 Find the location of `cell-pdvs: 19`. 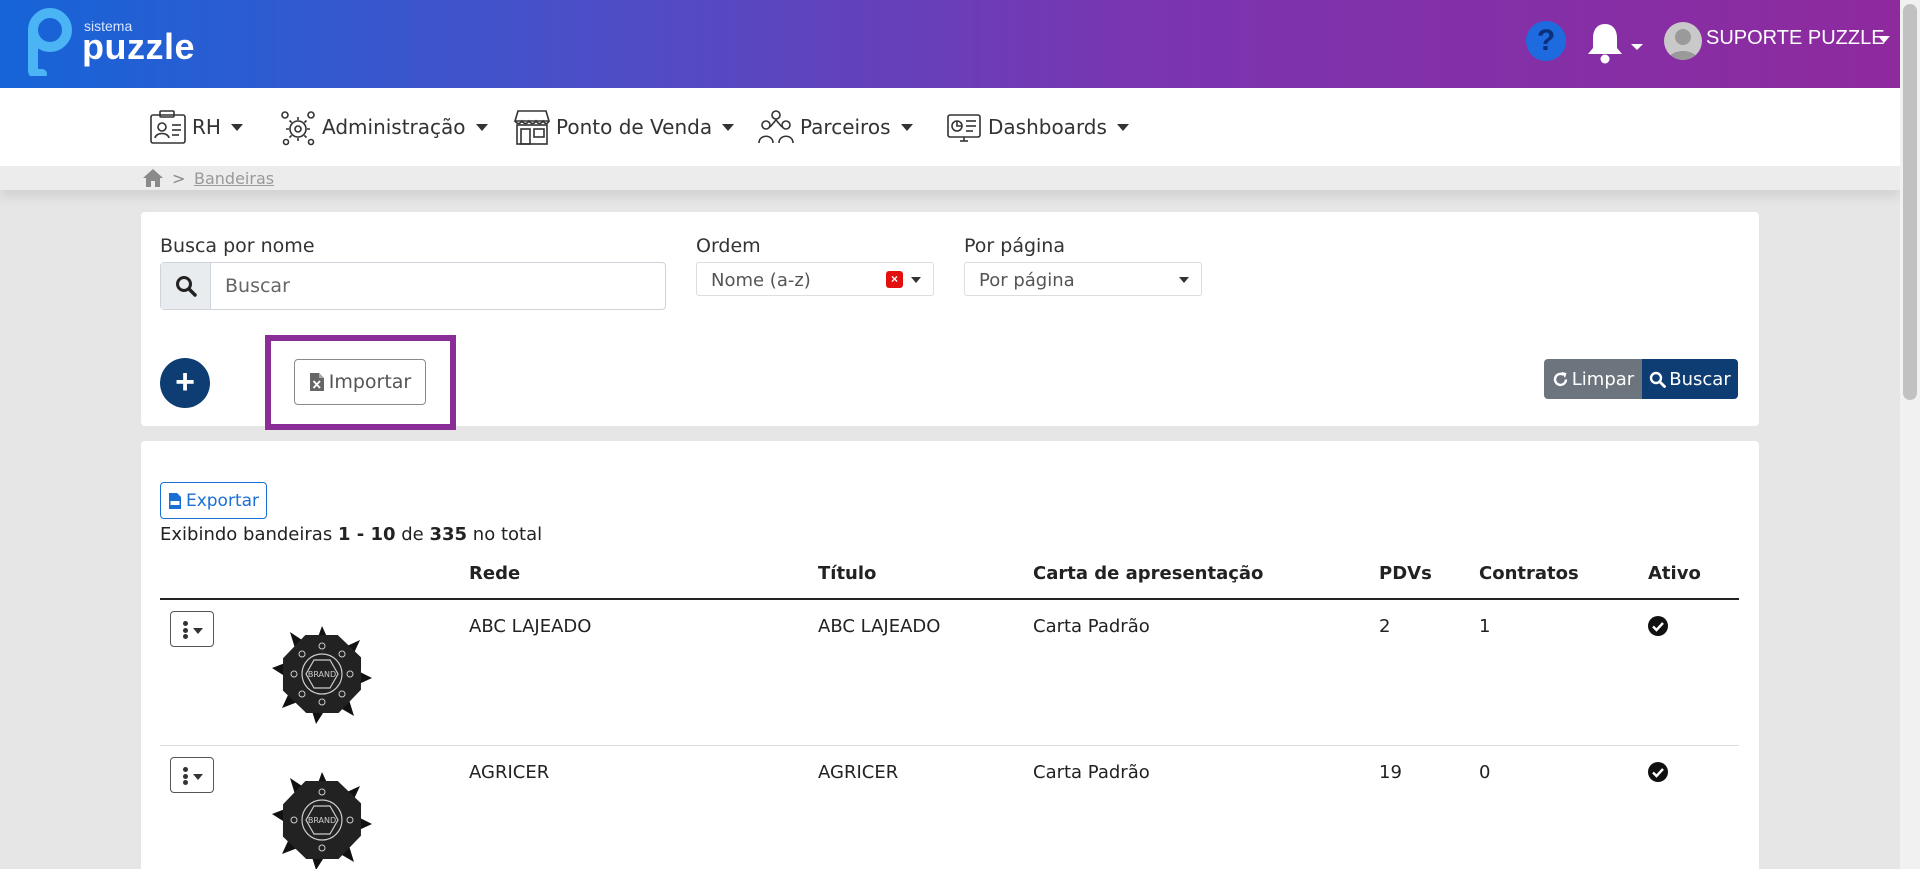

cell-pdvs: 19 is located at coordinates (1390, 772).